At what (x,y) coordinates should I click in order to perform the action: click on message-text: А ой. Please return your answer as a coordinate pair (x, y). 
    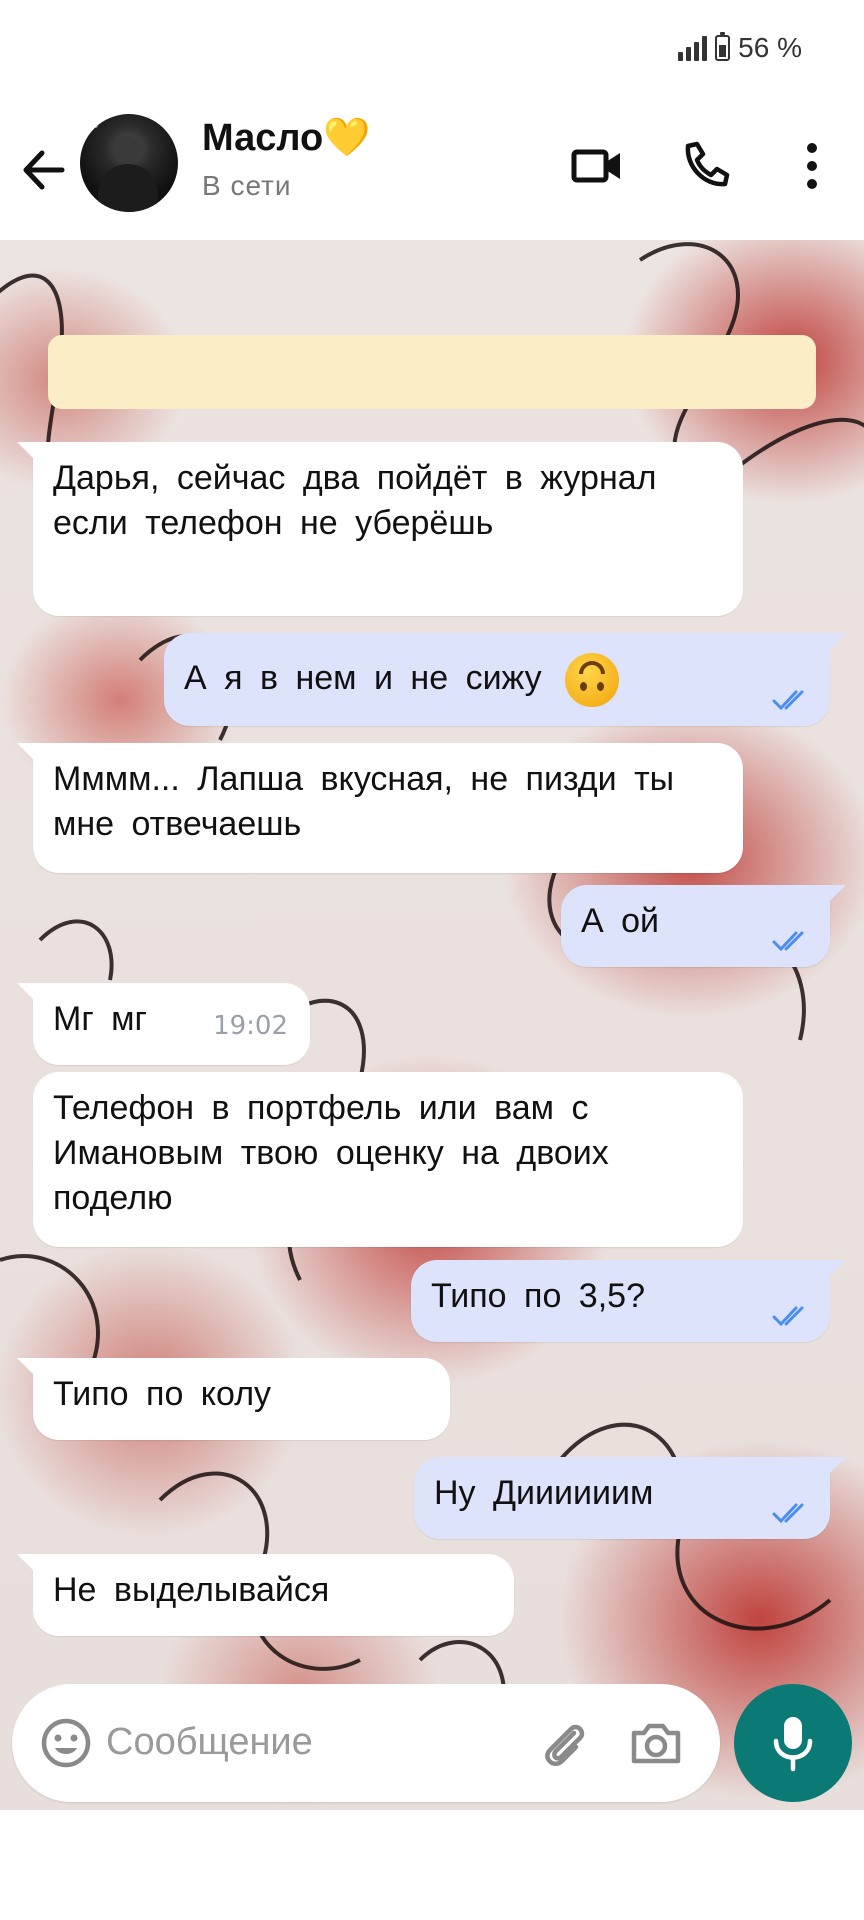
    Looking at the image, I should click on (620, 921).